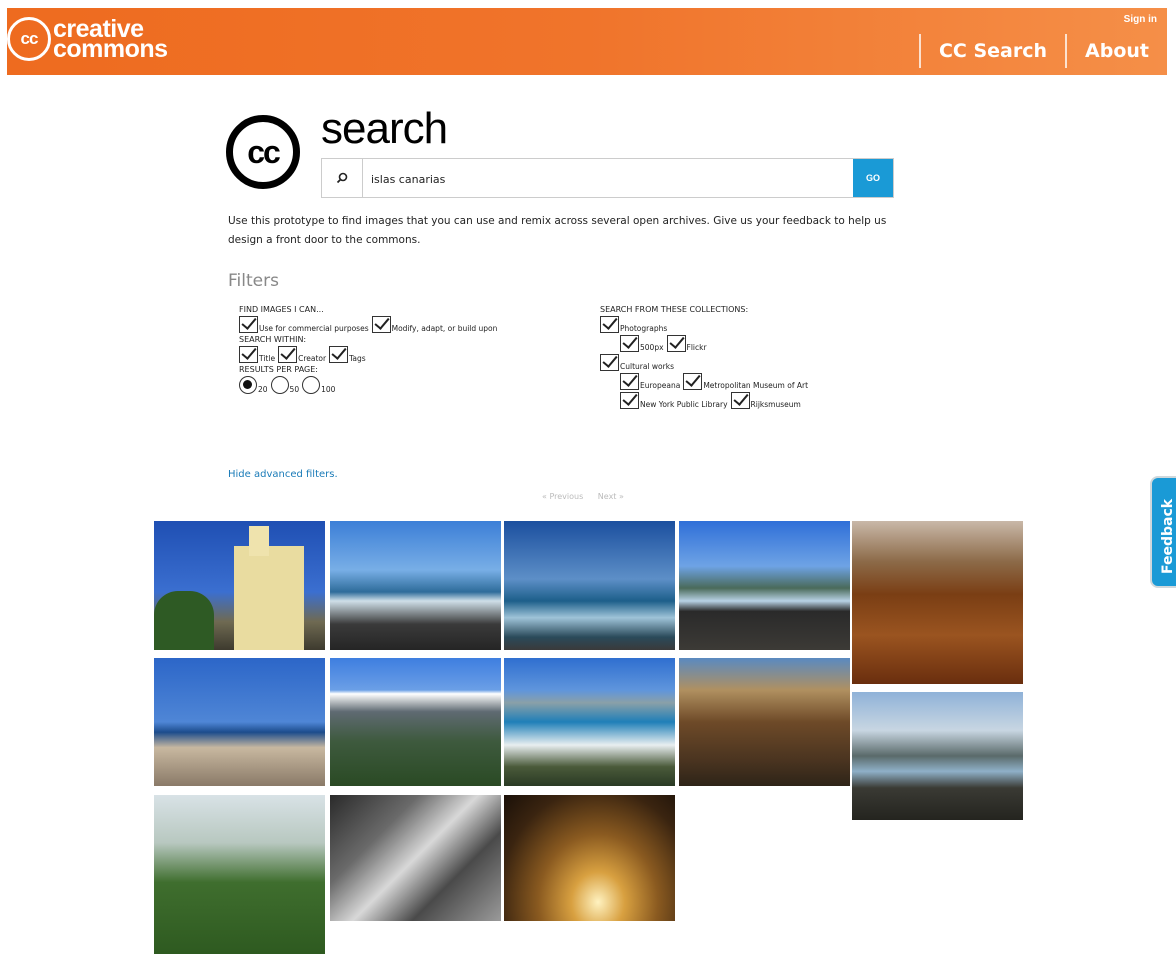 Image resolution: width=1176 pixels, height=954 pixels. I want to click on photo-sources-row: 500px Flickr, so click(715, 343).